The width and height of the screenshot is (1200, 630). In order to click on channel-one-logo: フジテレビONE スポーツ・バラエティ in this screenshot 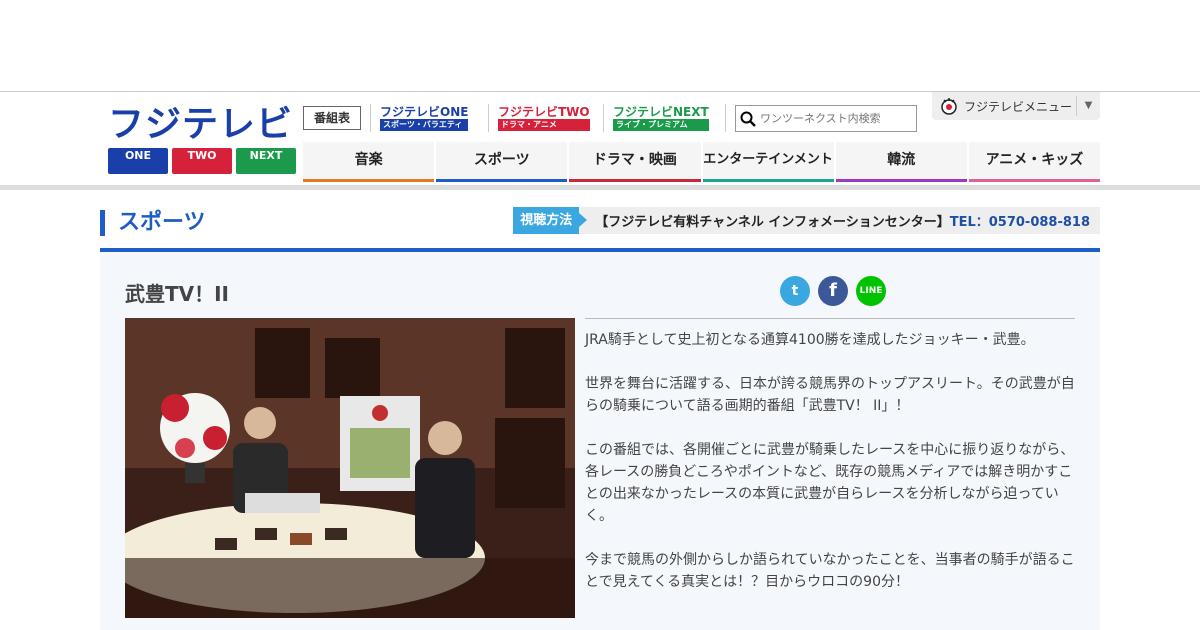, I will do `click(424, 119)`.